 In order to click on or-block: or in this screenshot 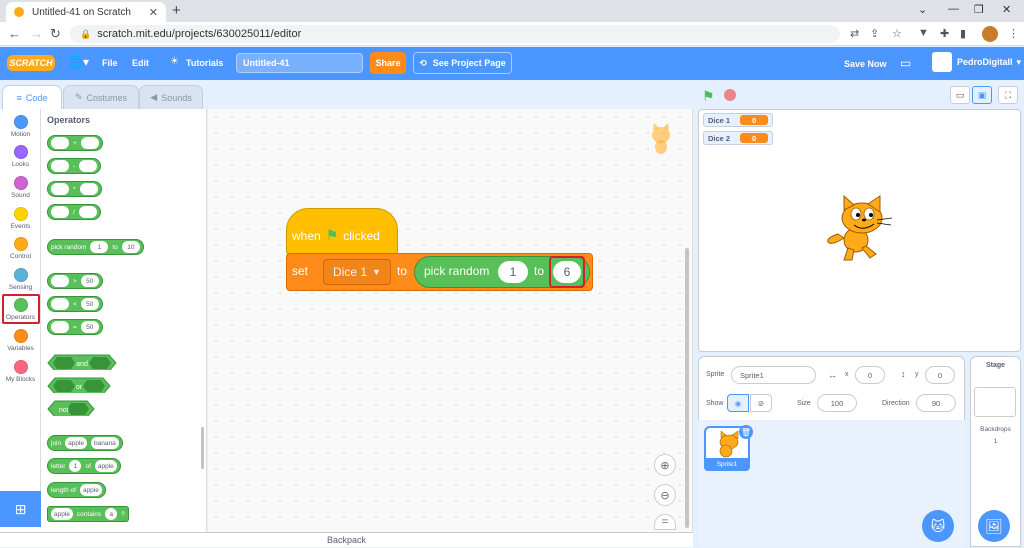, I will do `click(79, 385)`.